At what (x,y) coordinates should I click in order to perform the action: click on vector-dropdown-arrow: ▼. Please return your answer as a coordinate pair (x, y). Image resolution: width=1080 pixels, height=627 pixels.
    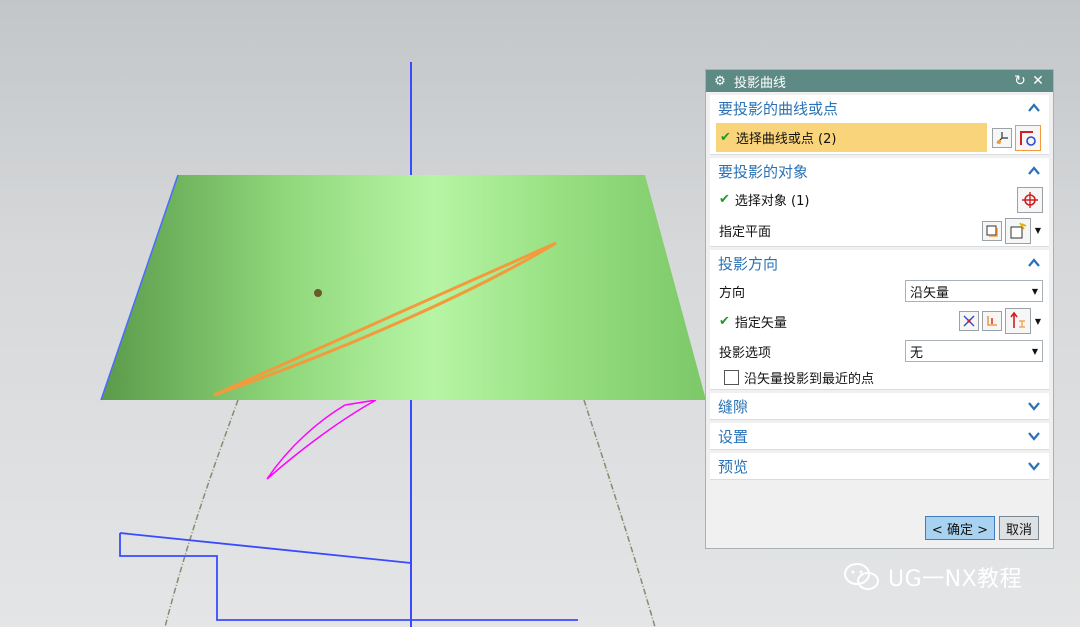
    Looking at the image, I should click on (1038, 321).